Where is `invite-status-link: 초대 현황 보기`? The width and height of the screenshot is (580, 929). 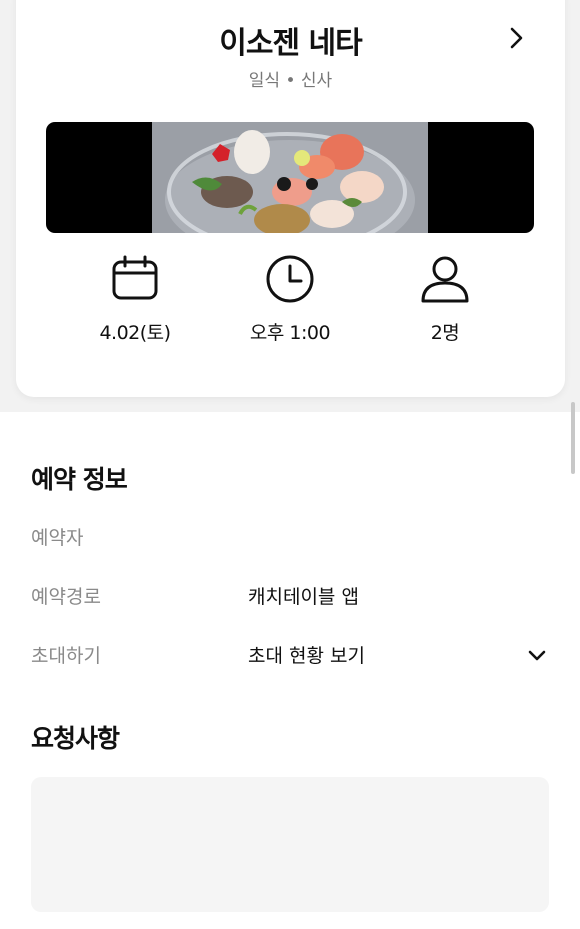
invite-status-link: 초대 현황 보기 is located at coordinates (306, 654).